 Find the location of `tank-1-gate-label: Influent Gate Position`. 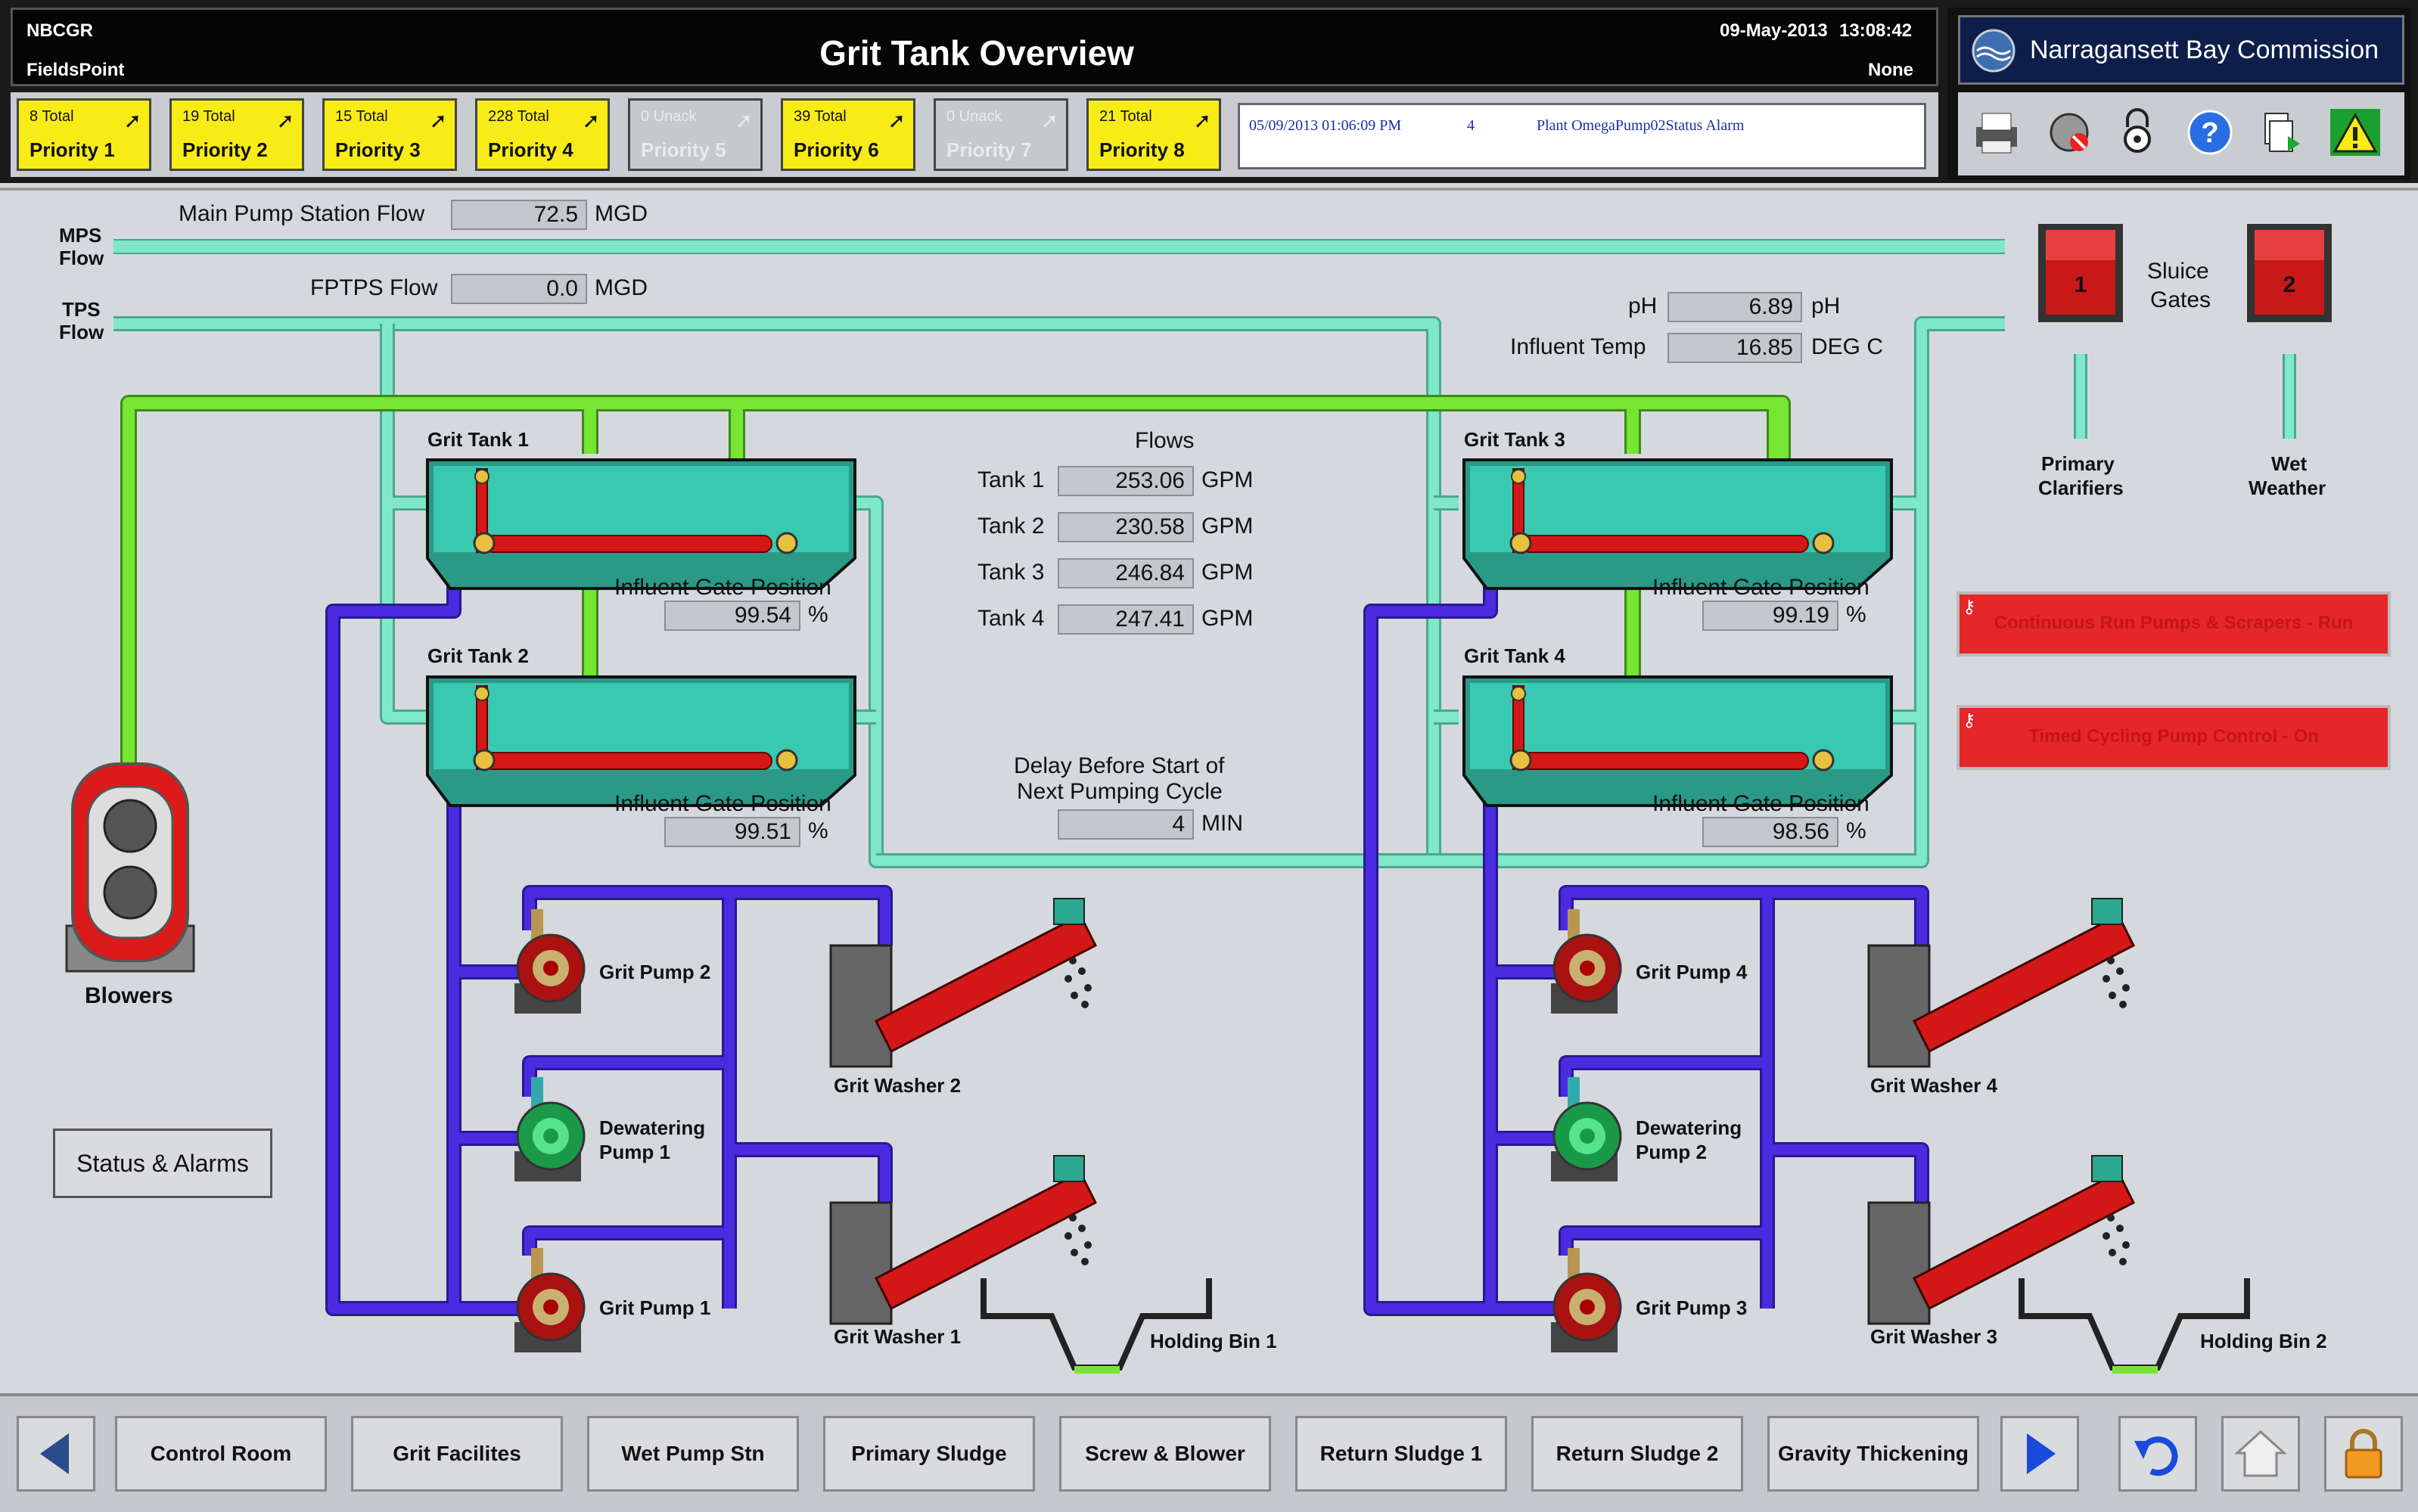

tank-1-gate-label: Influent Gate Position is located at coordinates (722, 587).